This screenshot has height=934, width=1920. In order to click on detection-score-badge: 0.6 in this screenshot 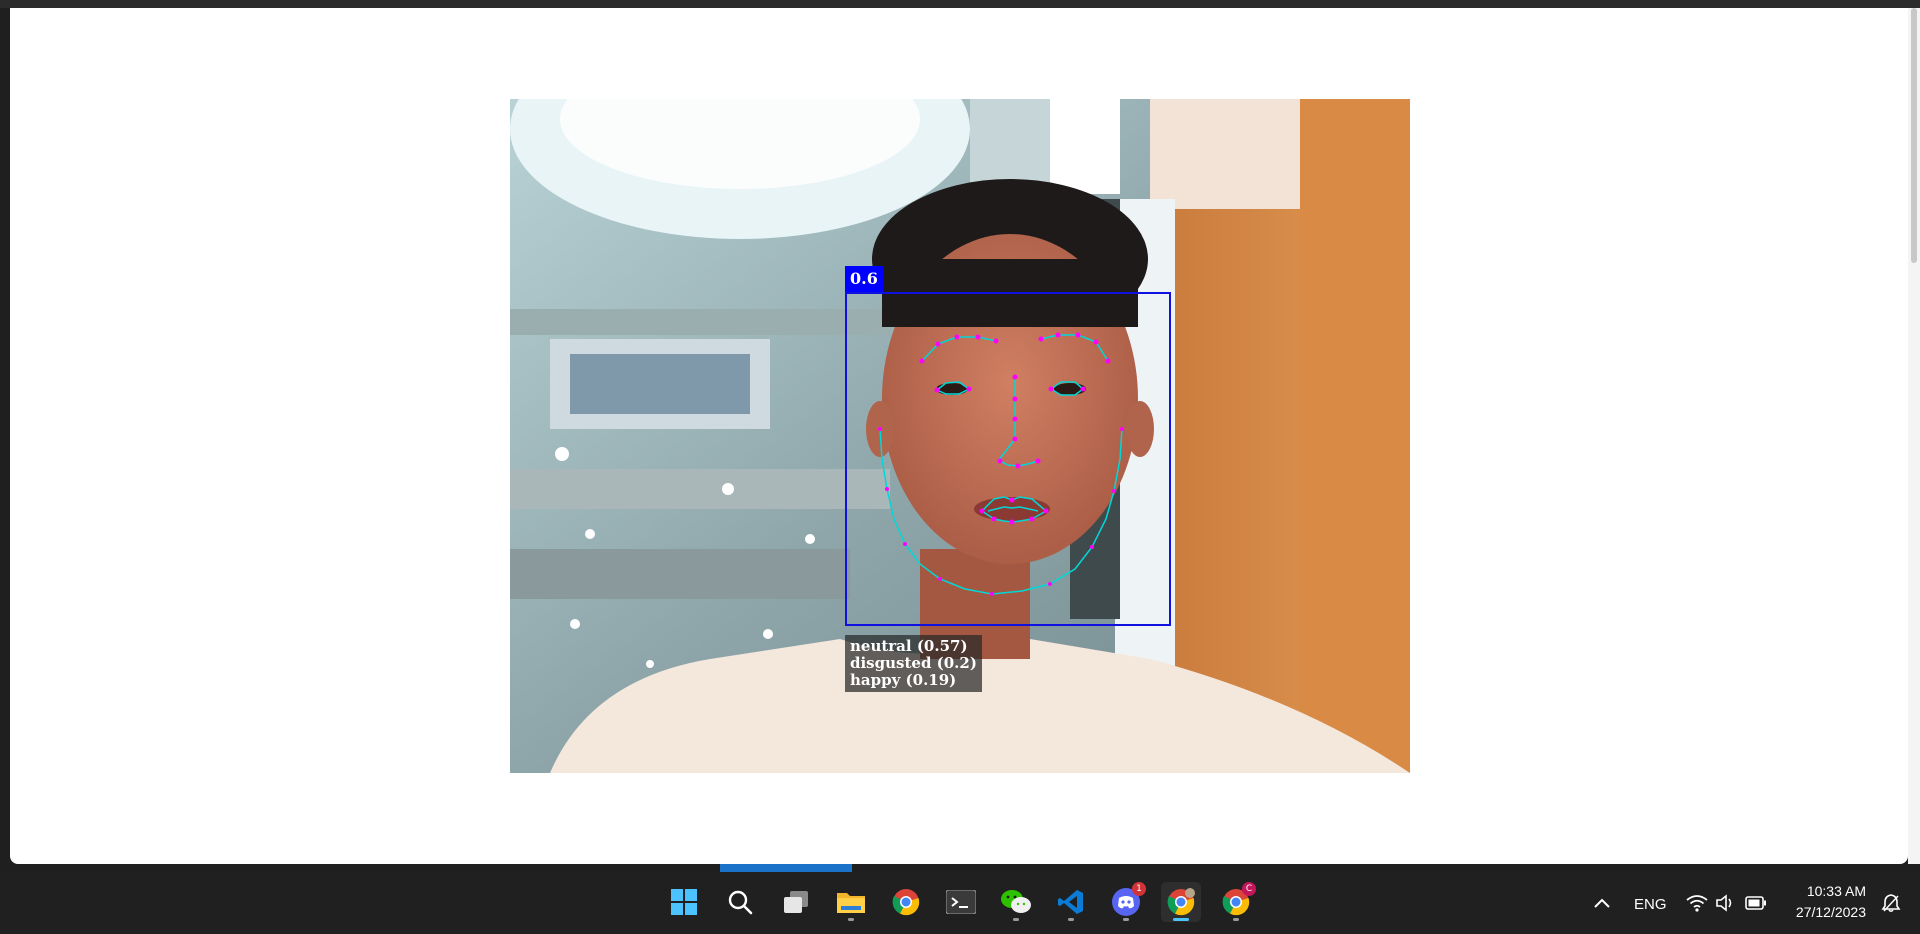, I will do `click(864, 279)`.